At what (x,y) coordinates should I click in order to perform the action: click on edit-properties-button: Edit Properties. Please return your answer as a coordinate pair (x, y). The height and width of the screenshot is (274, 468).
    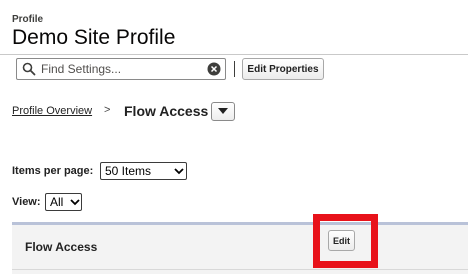
    Looking at the image, I should click on (283, 69).